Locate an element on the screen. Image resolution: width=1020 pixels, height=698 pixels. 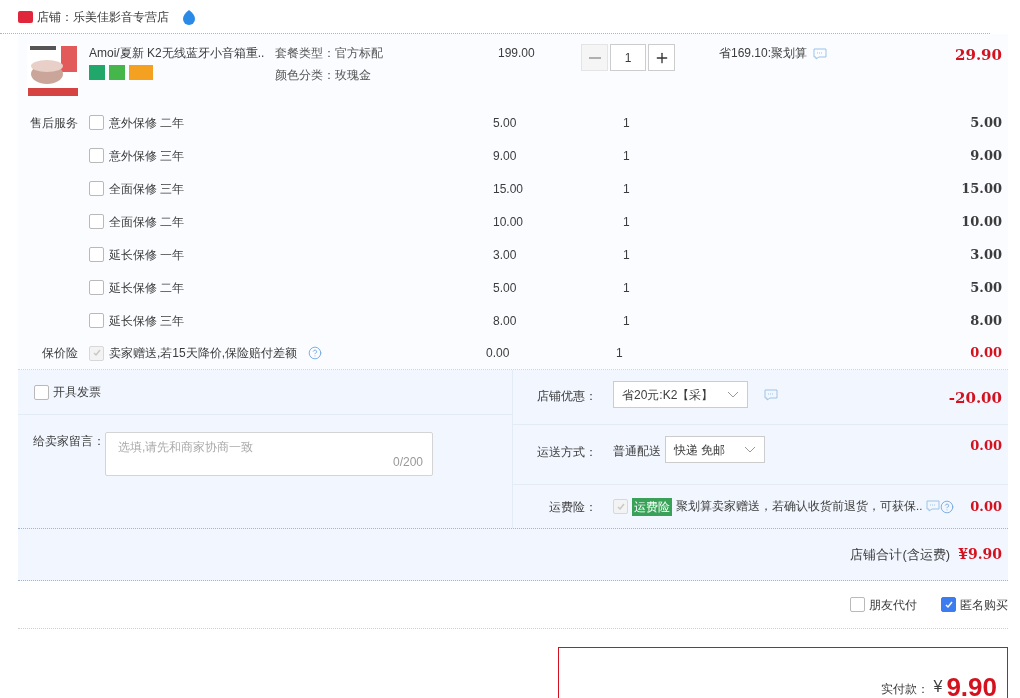
service-price: 15.00 is located at coordinates (509, 189).